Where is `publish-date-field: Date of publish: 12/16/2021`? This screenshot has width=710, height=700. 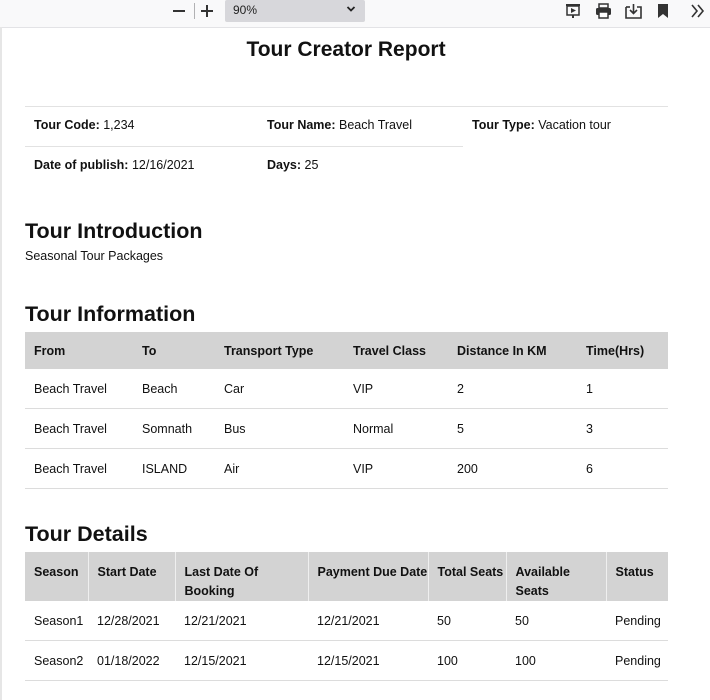 publish-date-field: Date of publish: 12/16/2021 is located at coordinates (114, 165).